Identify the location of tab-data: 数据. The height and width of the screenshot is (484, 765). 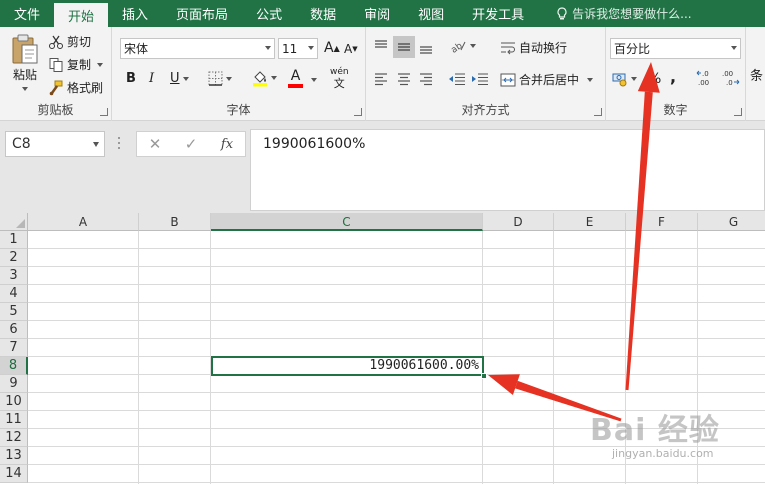
(323, 13).